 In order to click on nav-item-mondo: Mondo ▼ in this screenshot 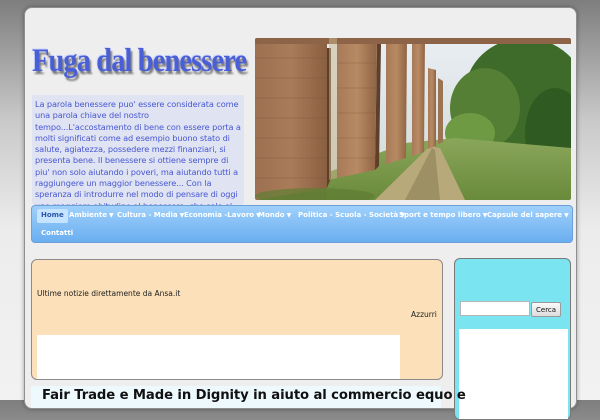, I will do `click(274, 216)`.